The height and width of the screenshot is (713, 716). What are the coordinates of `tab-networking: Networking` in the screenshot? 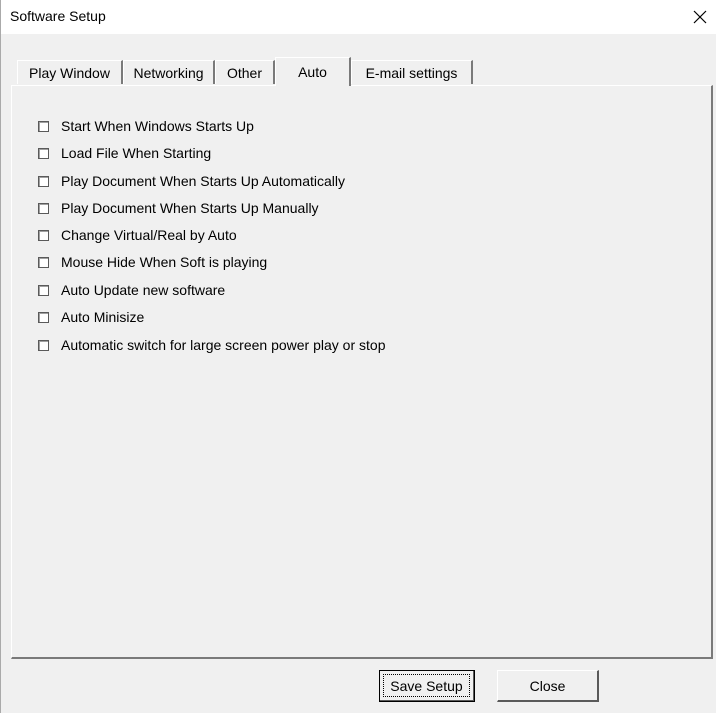 It's located at (169, 72).